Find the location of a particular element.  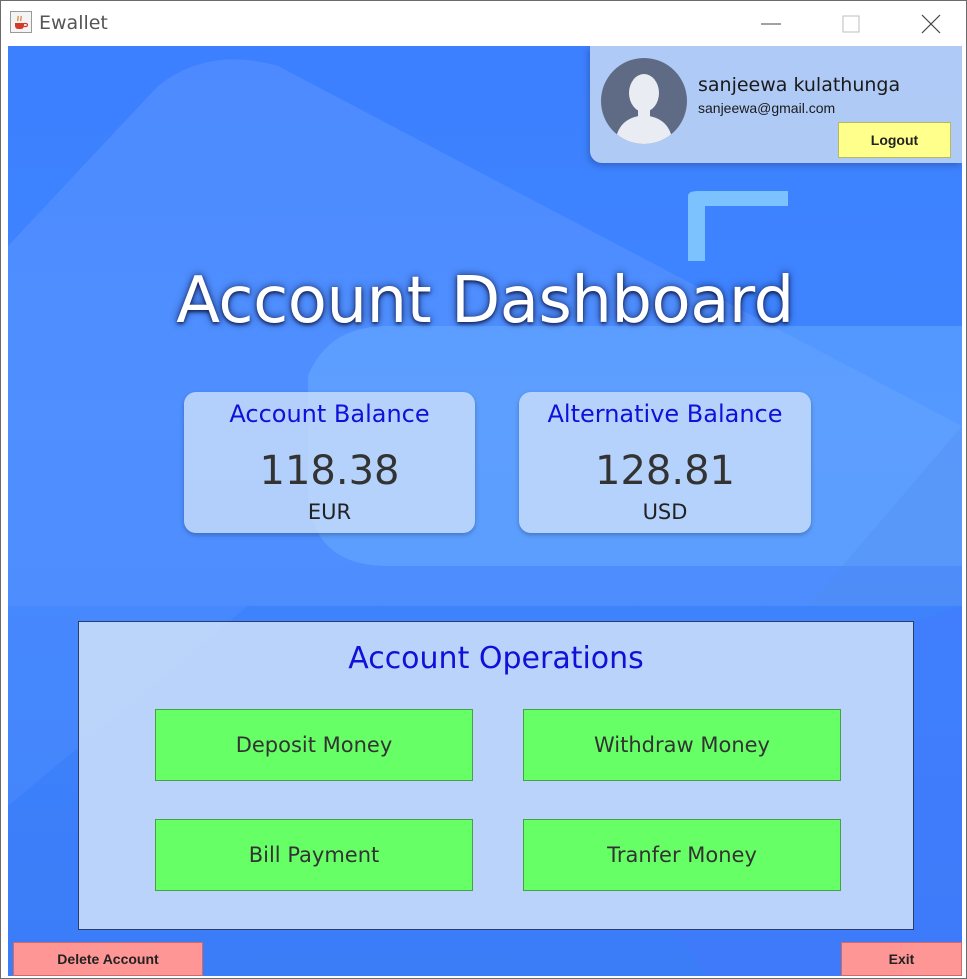

minimize-button is located at coordinates (771, 23).